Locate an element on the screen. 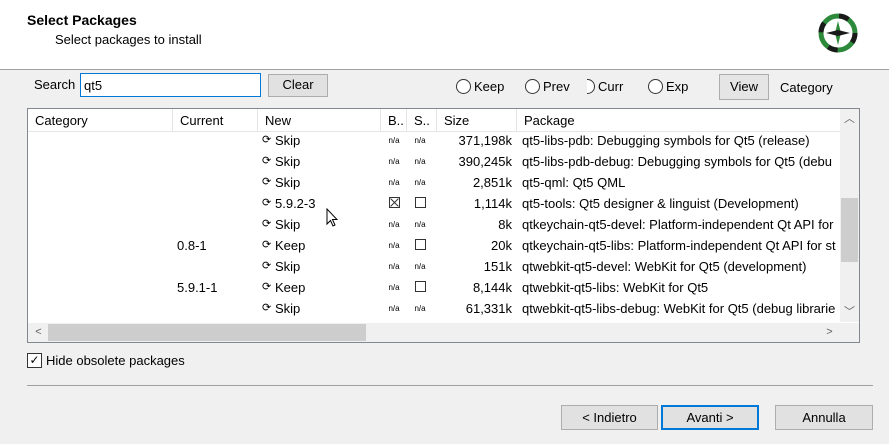 The image size is (889, 444). column-header-category: Category is located at coordinates (100, 120).